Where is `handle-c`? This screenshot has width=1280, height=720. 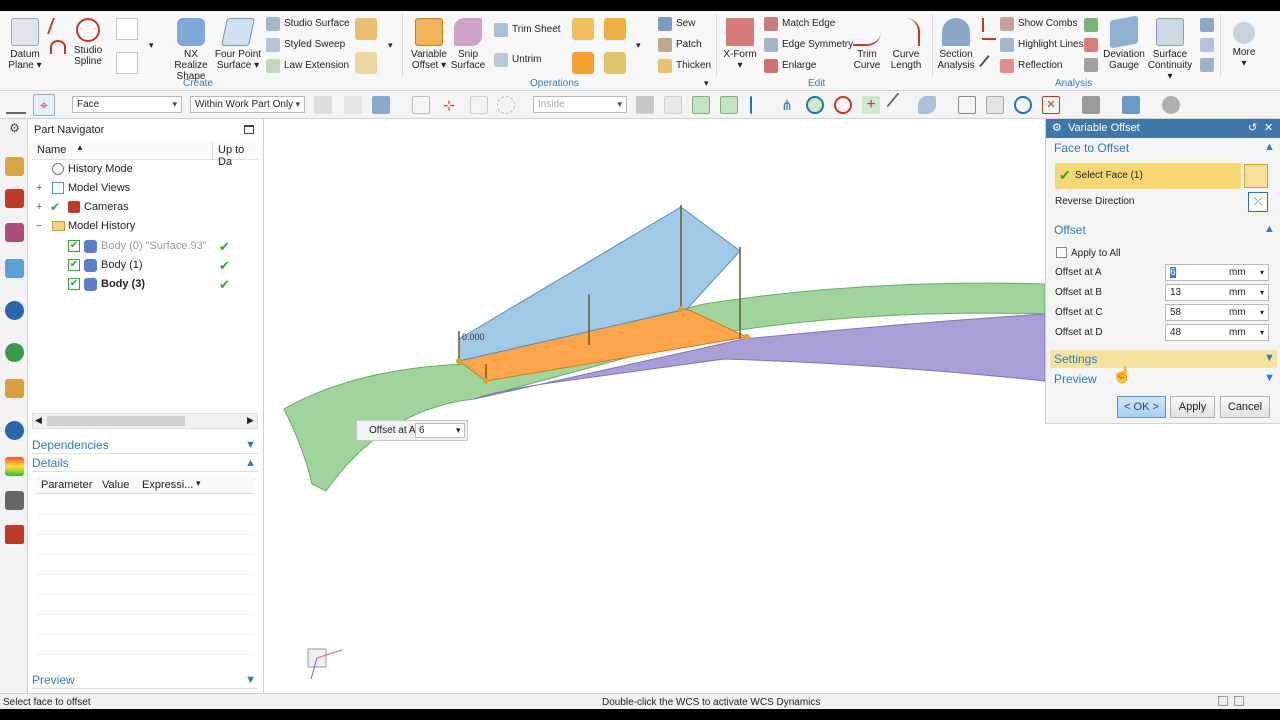
handle-c is located at coordinates (681, 309).